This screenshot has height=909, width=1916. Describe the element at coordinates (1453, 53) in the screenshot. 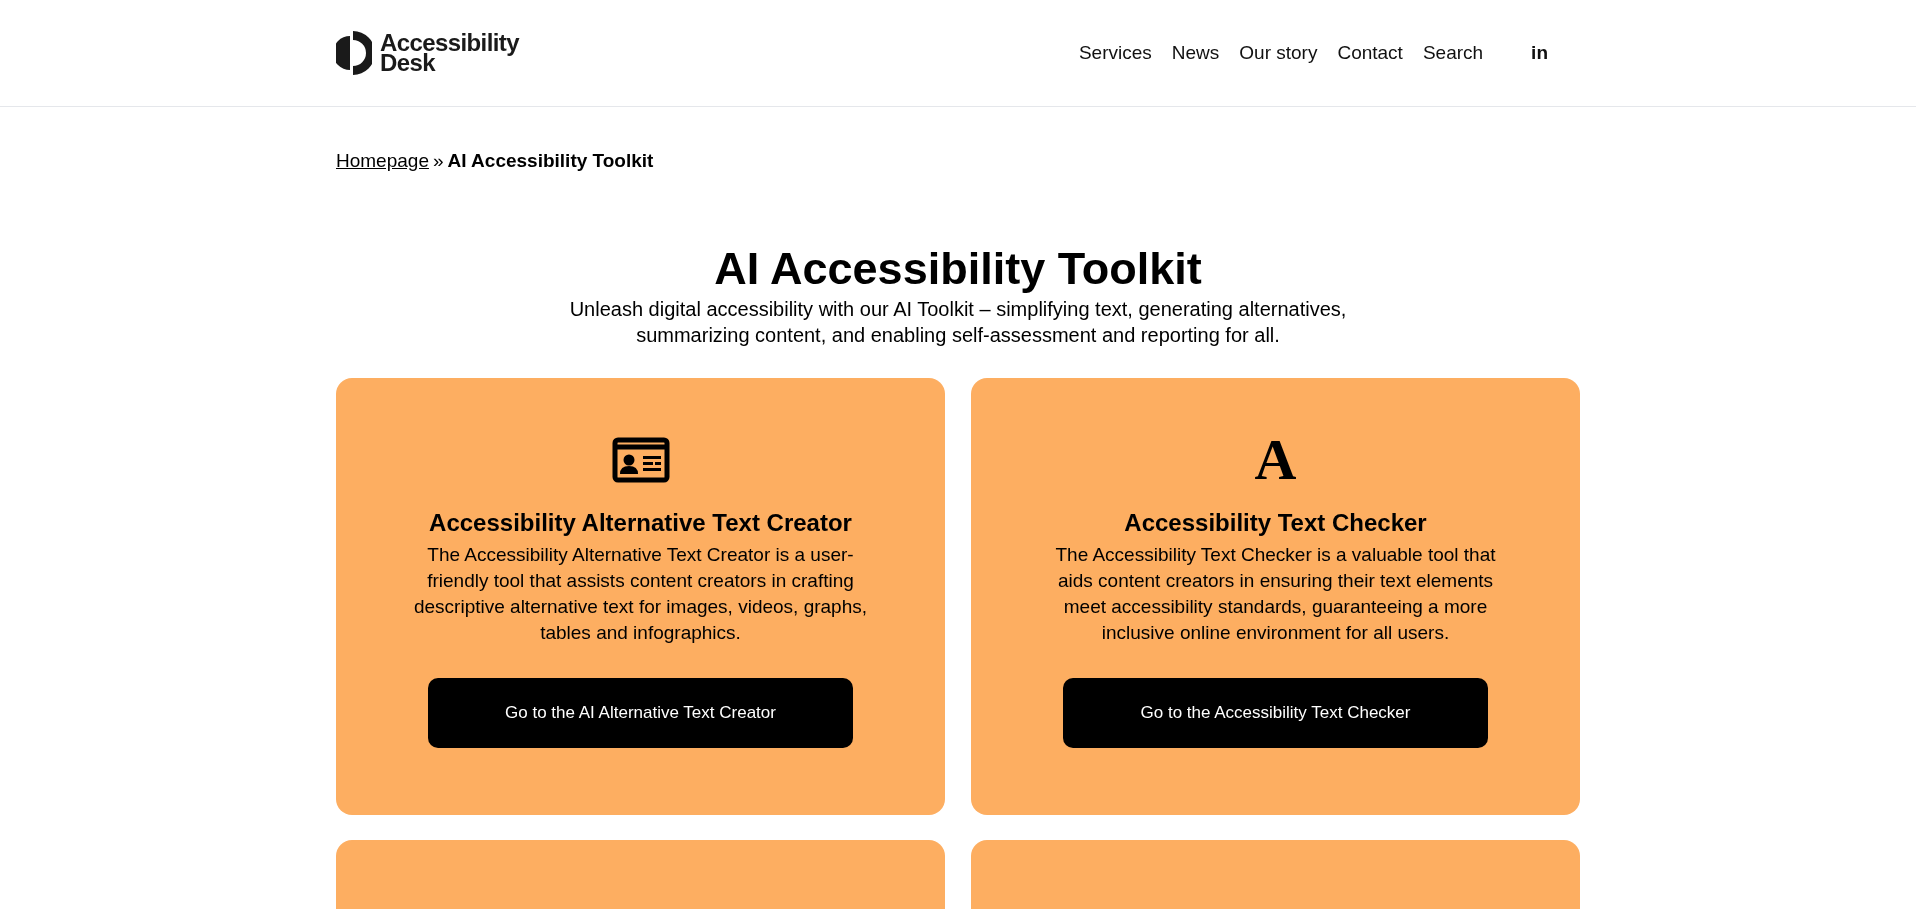

I see `nav-link: Search` at that location.